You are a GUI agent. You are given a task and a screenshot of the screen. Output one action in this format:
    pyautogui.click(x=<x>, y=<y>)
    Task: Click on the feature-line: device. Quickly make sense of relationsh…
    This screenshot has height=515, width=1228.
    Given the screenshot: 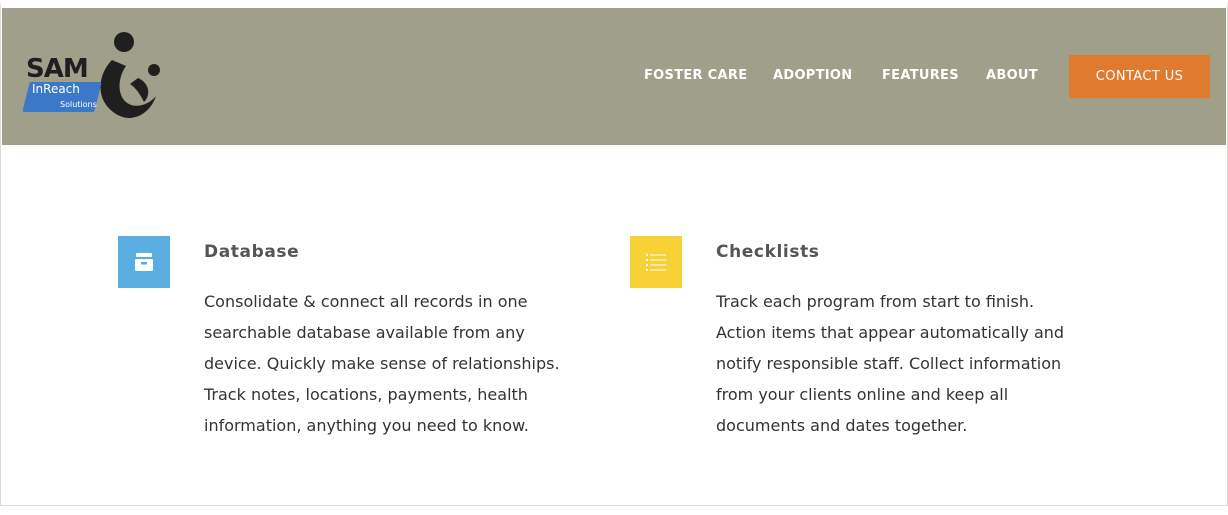 What is the action you would take?
    pyautogui.click(x=382, y=363)
    